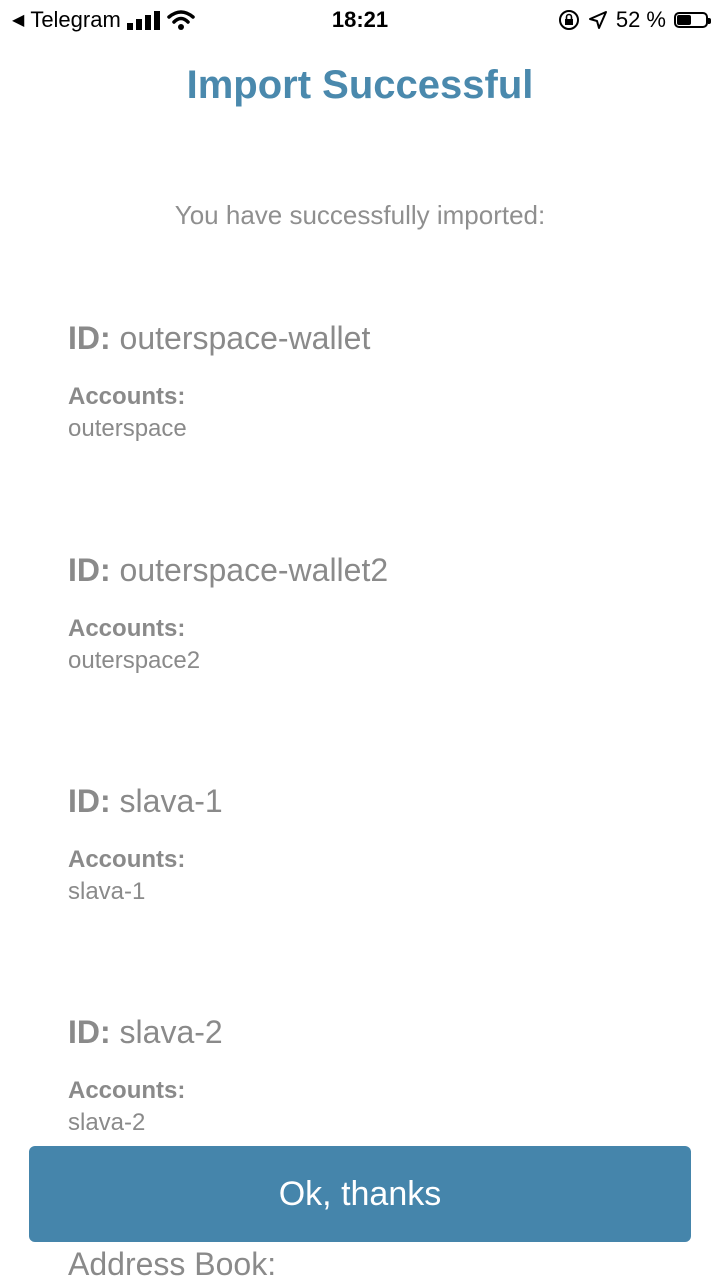  What do you see at coordinates (127, 428) in the screenshot?
I see `accounts-value: outerspace` at bounding box center [127, 428].